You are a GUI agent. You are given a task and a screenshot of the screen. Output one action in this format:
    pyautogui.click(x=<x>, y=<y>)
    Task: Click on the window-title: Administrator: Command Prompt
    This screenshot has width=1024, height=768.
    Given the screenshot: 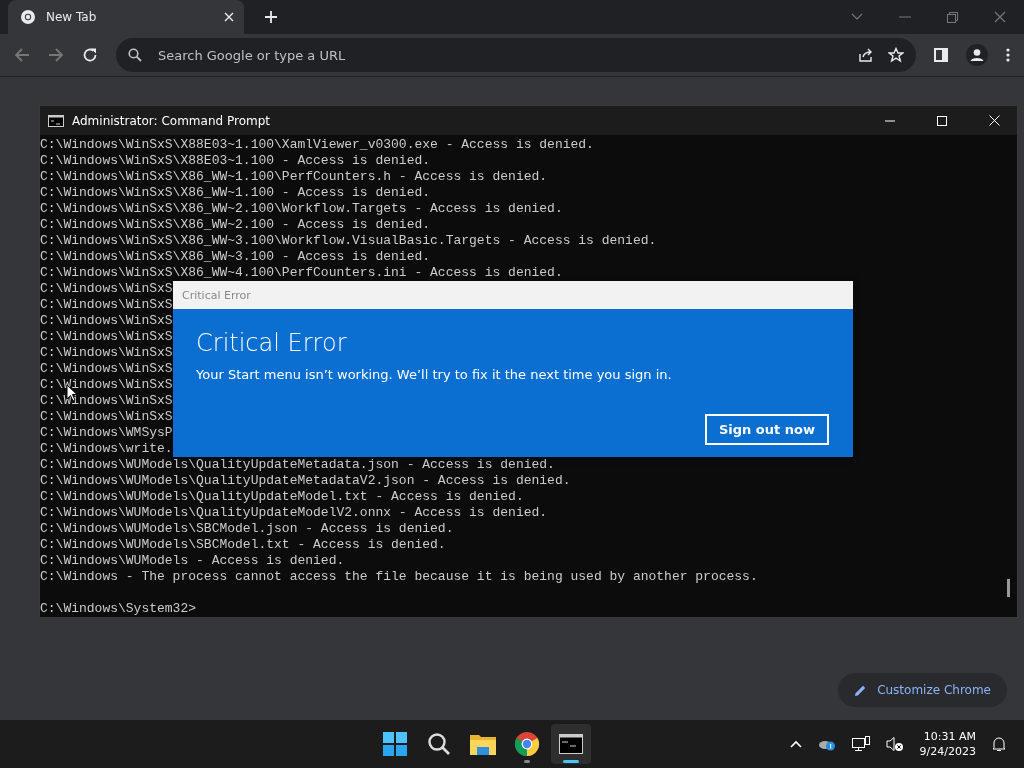 What is the action you would take?
    pyautogui.click(x=171, y=120)
    